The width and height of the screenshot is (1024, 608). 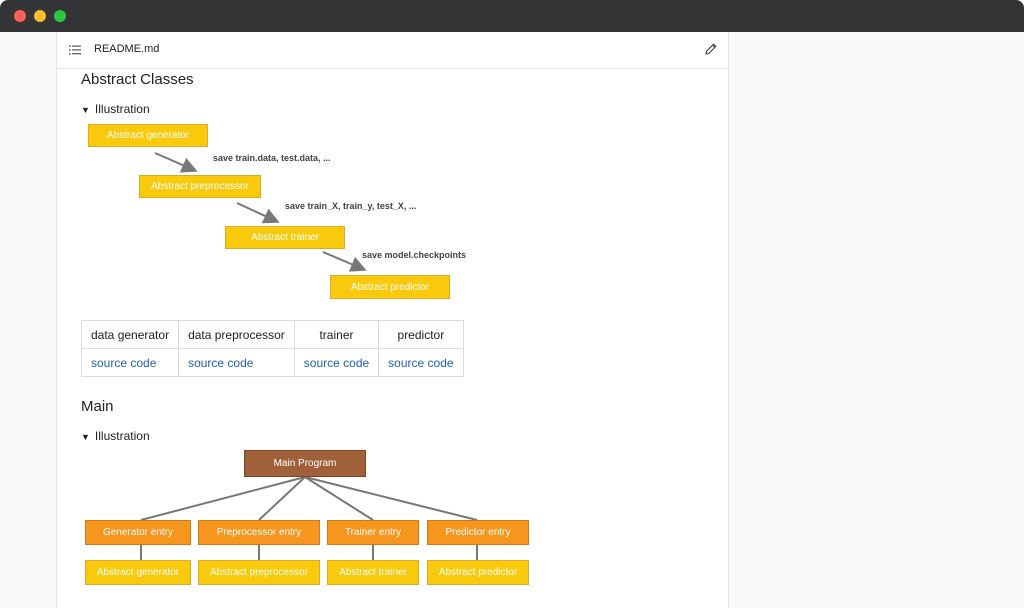 What do you see at coordinates (20, 16) in the screenshot?
I see `close-window-button` at bounding box center [20, 16].